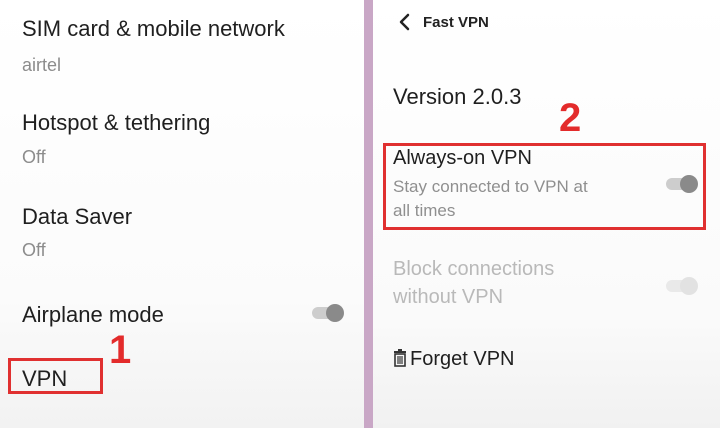  Describe the element at coordinates (457, 96) in the screenshot. I see `version-text: Version 2.0.3` at that location.